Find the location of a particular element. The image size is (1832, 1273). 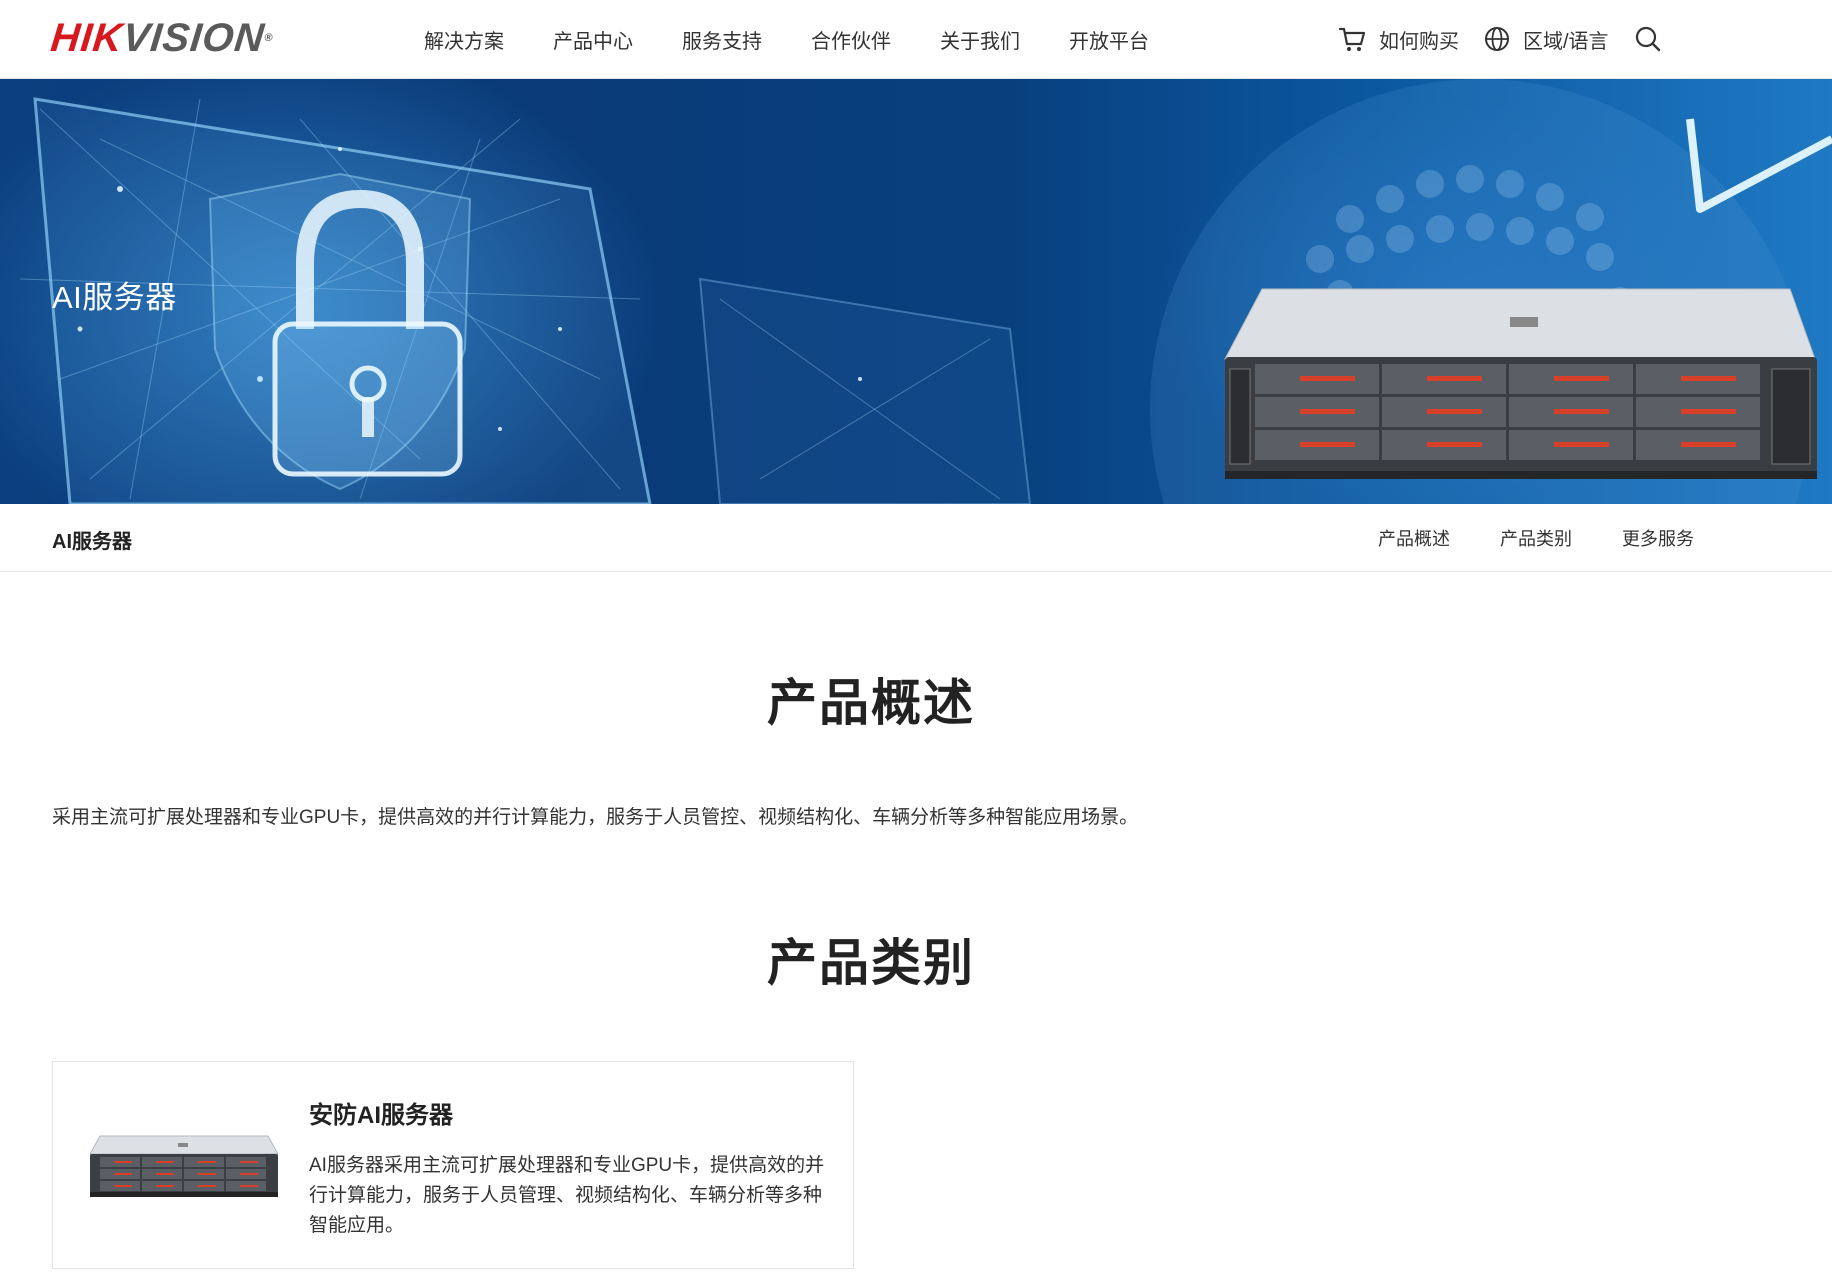

nav-open-platform: 开放平台 is located at coordinates (1109, 39).